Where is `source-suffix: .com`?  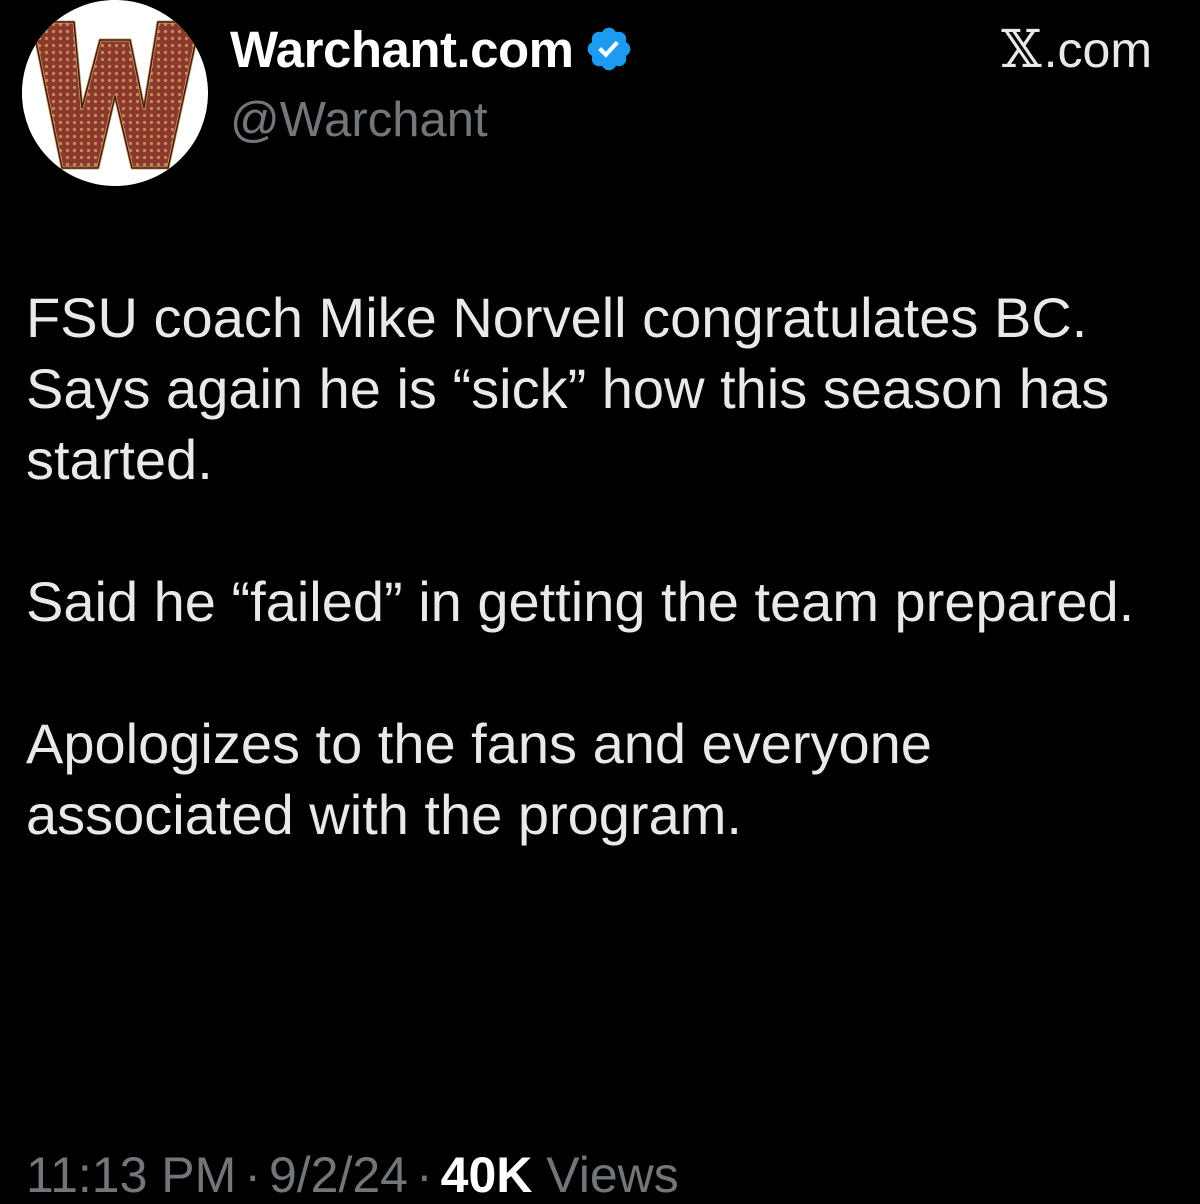 source-suffix: .com is located at coordinates (1097, 50).